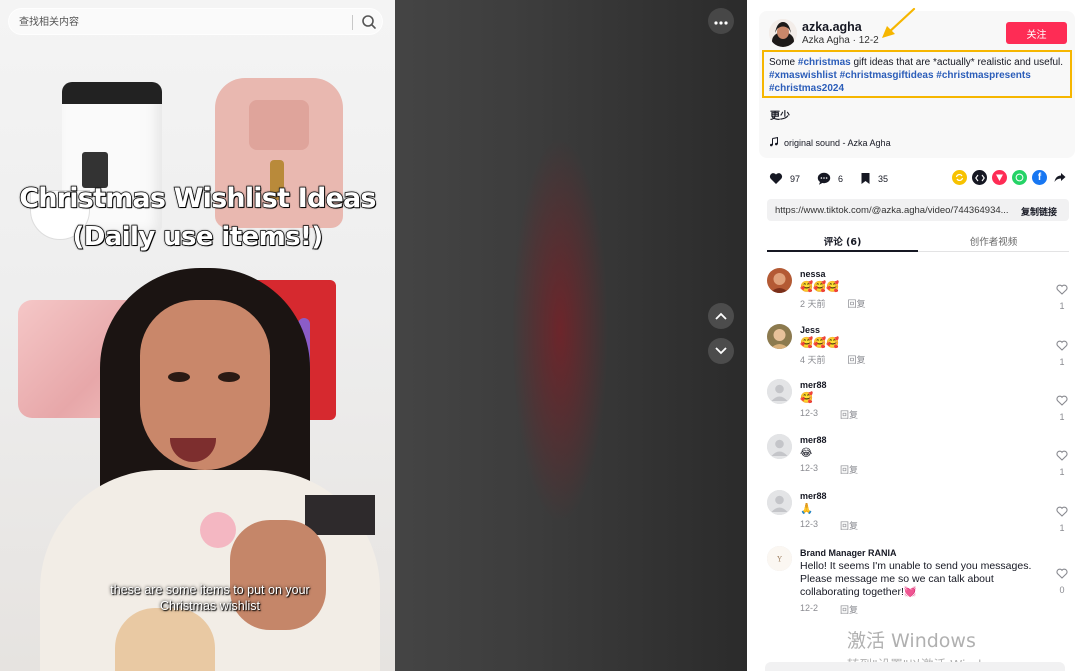  What do you see at coordinates (179, 22) in the screenshot?
I see `search-input` at bounding box center [179, 22].